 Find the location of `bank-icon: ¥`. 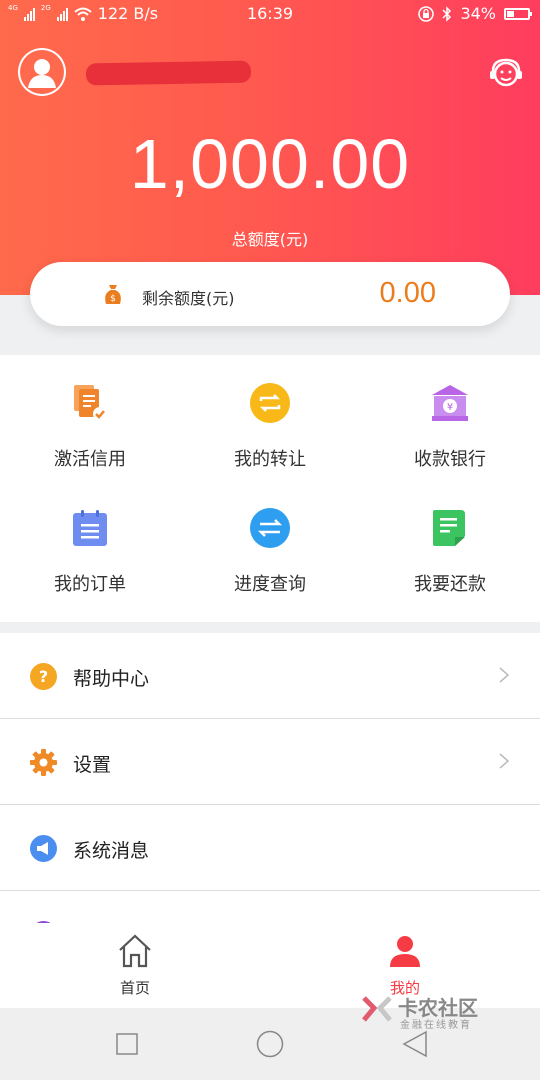

bank-icon: ¥ is located at coordinates (450, 403).